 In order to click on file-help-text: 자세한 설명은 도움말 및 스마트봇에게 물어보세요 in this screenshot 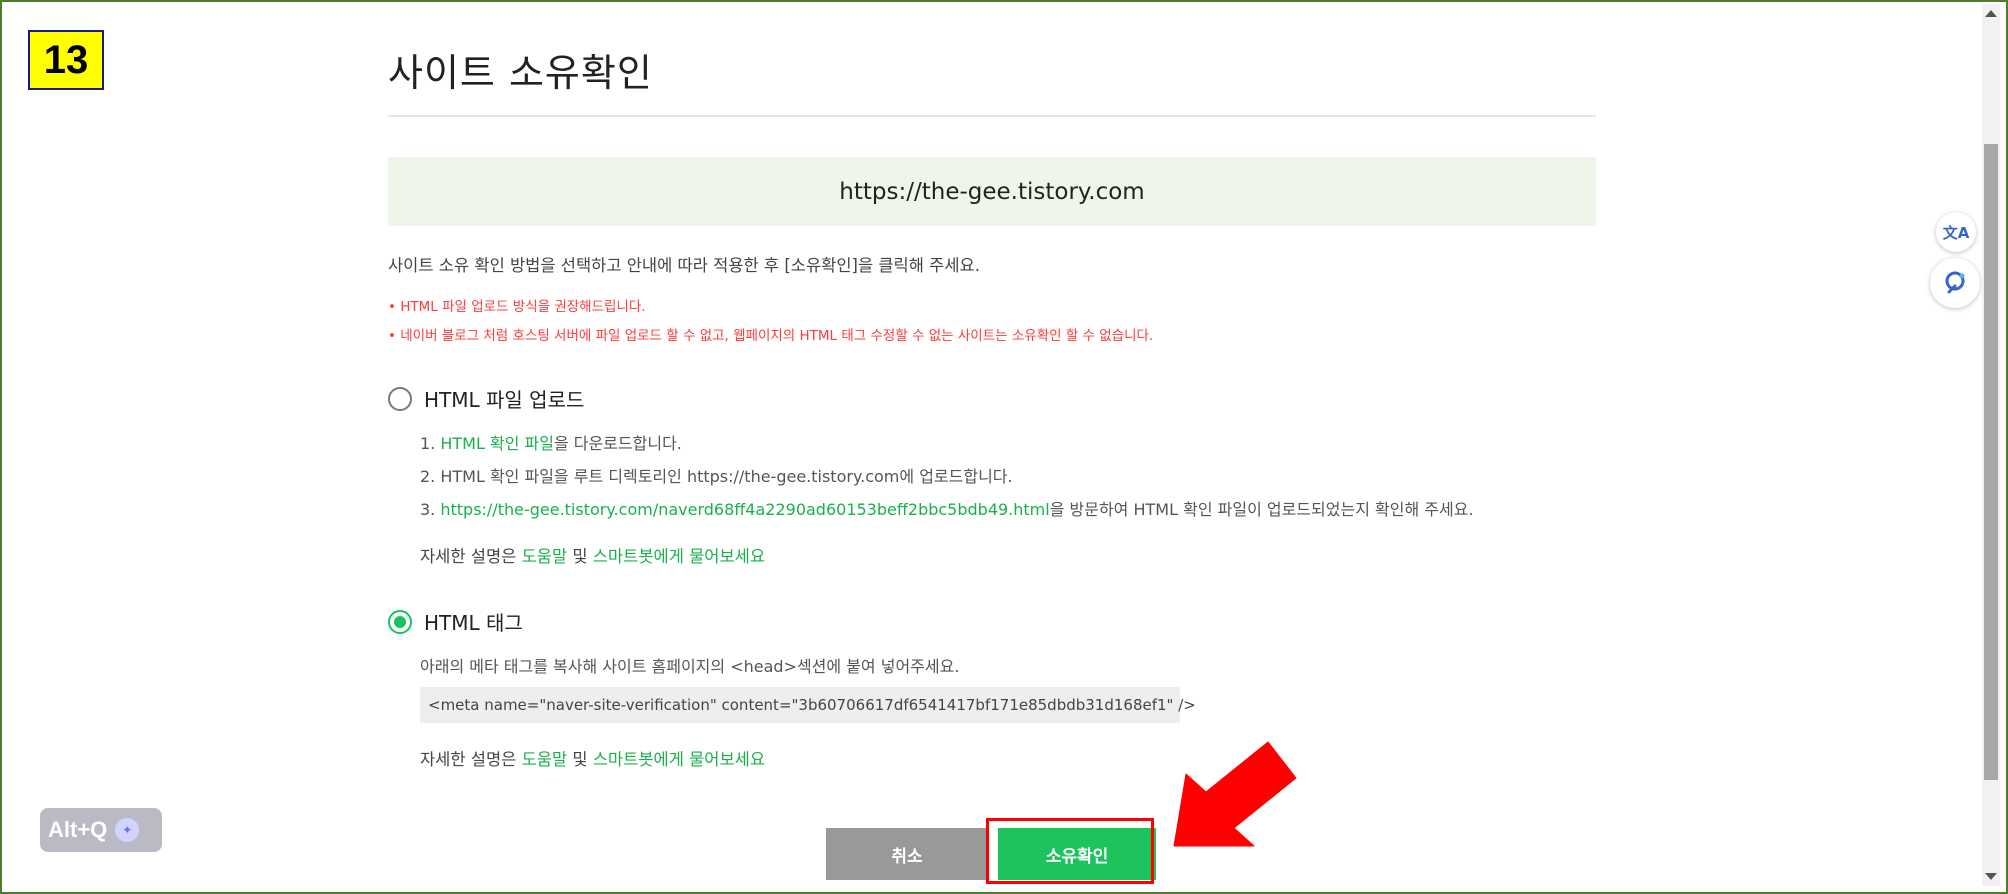, I will do `click(592, 555)`.